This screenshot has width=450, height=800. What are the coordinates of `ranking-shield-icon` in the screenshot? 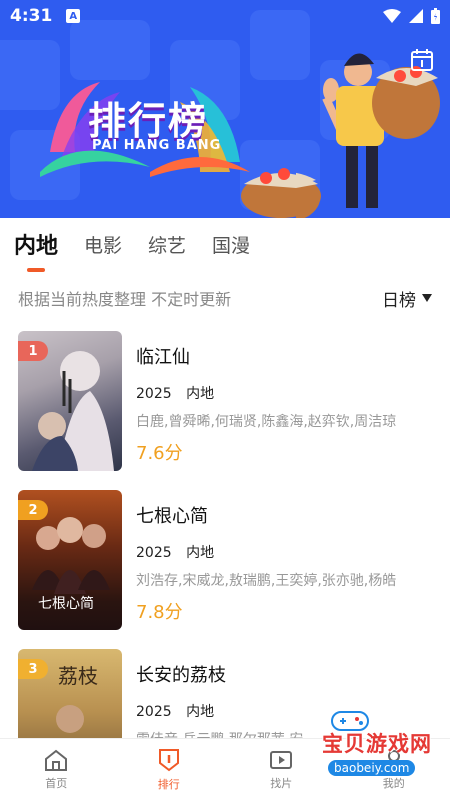 It's located at (168, 759).